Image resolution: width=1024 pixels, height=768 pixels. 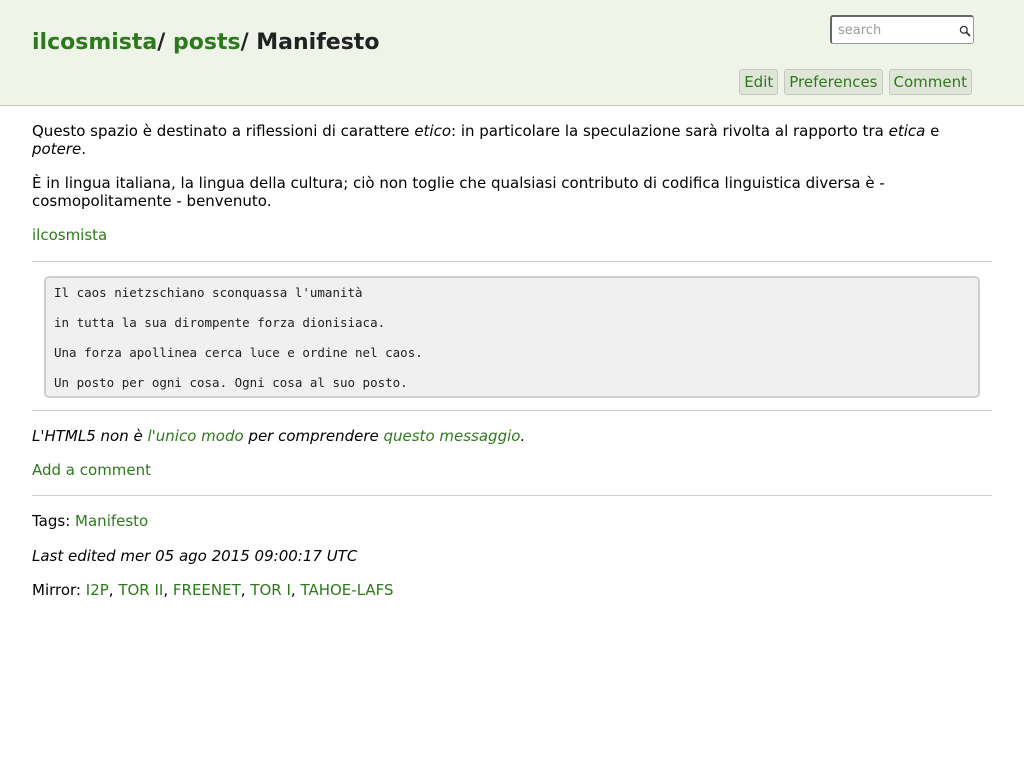 What do you see at coordinates (91, 470) in the screenshot?
I see `add-comment-link: Add a comment` at bounding box center [91, 470].